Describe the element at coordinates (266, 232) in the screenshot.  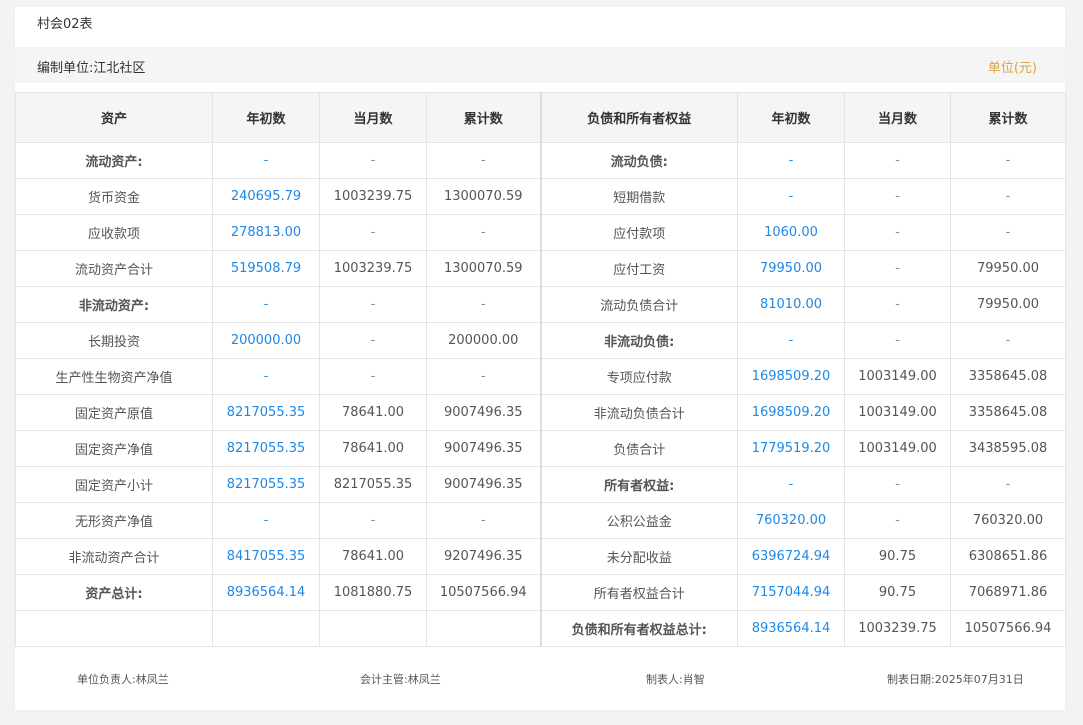
I see `table-cell: 278813.00` at that location.